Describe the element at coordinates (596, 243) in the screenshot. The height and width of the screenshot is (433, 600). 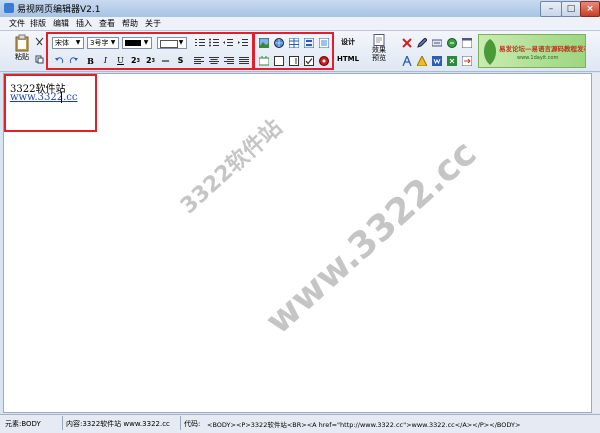
I see `vertical-scrollbar` at that location.